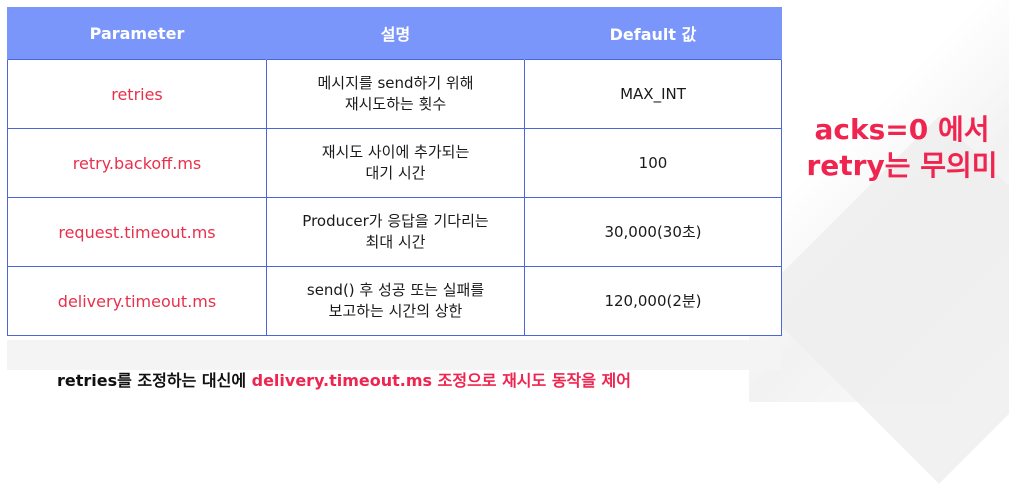 The height and width of the screenshot is (484, 1009). Describe the element at coordinates (395, 242) in the screenshot. I see `description-line: 최대 시간` at that location.